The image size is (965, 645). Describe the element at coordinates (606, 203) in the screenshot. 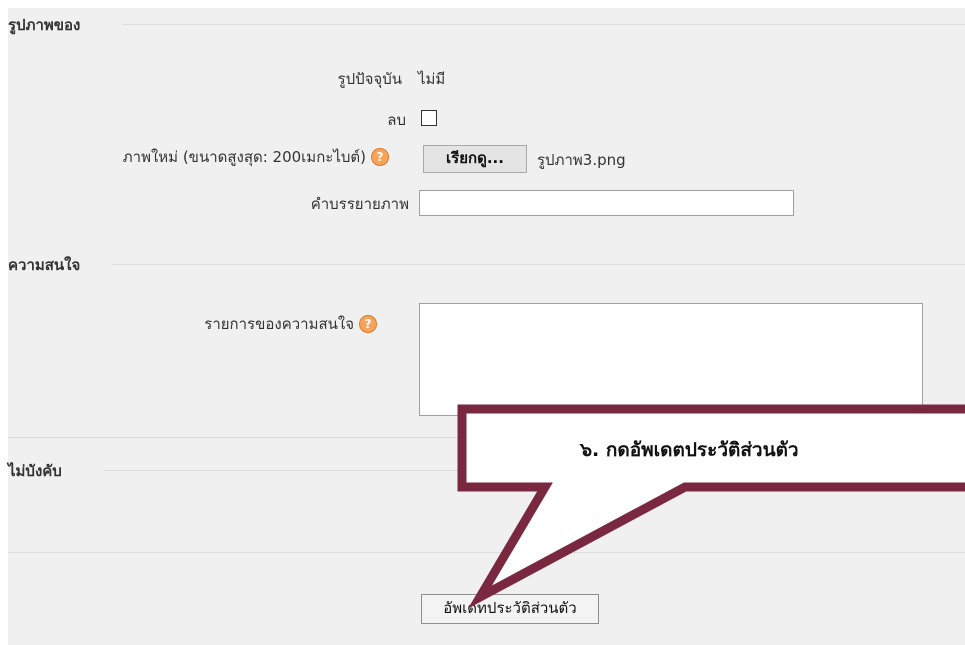

I see `description-input` at that location.